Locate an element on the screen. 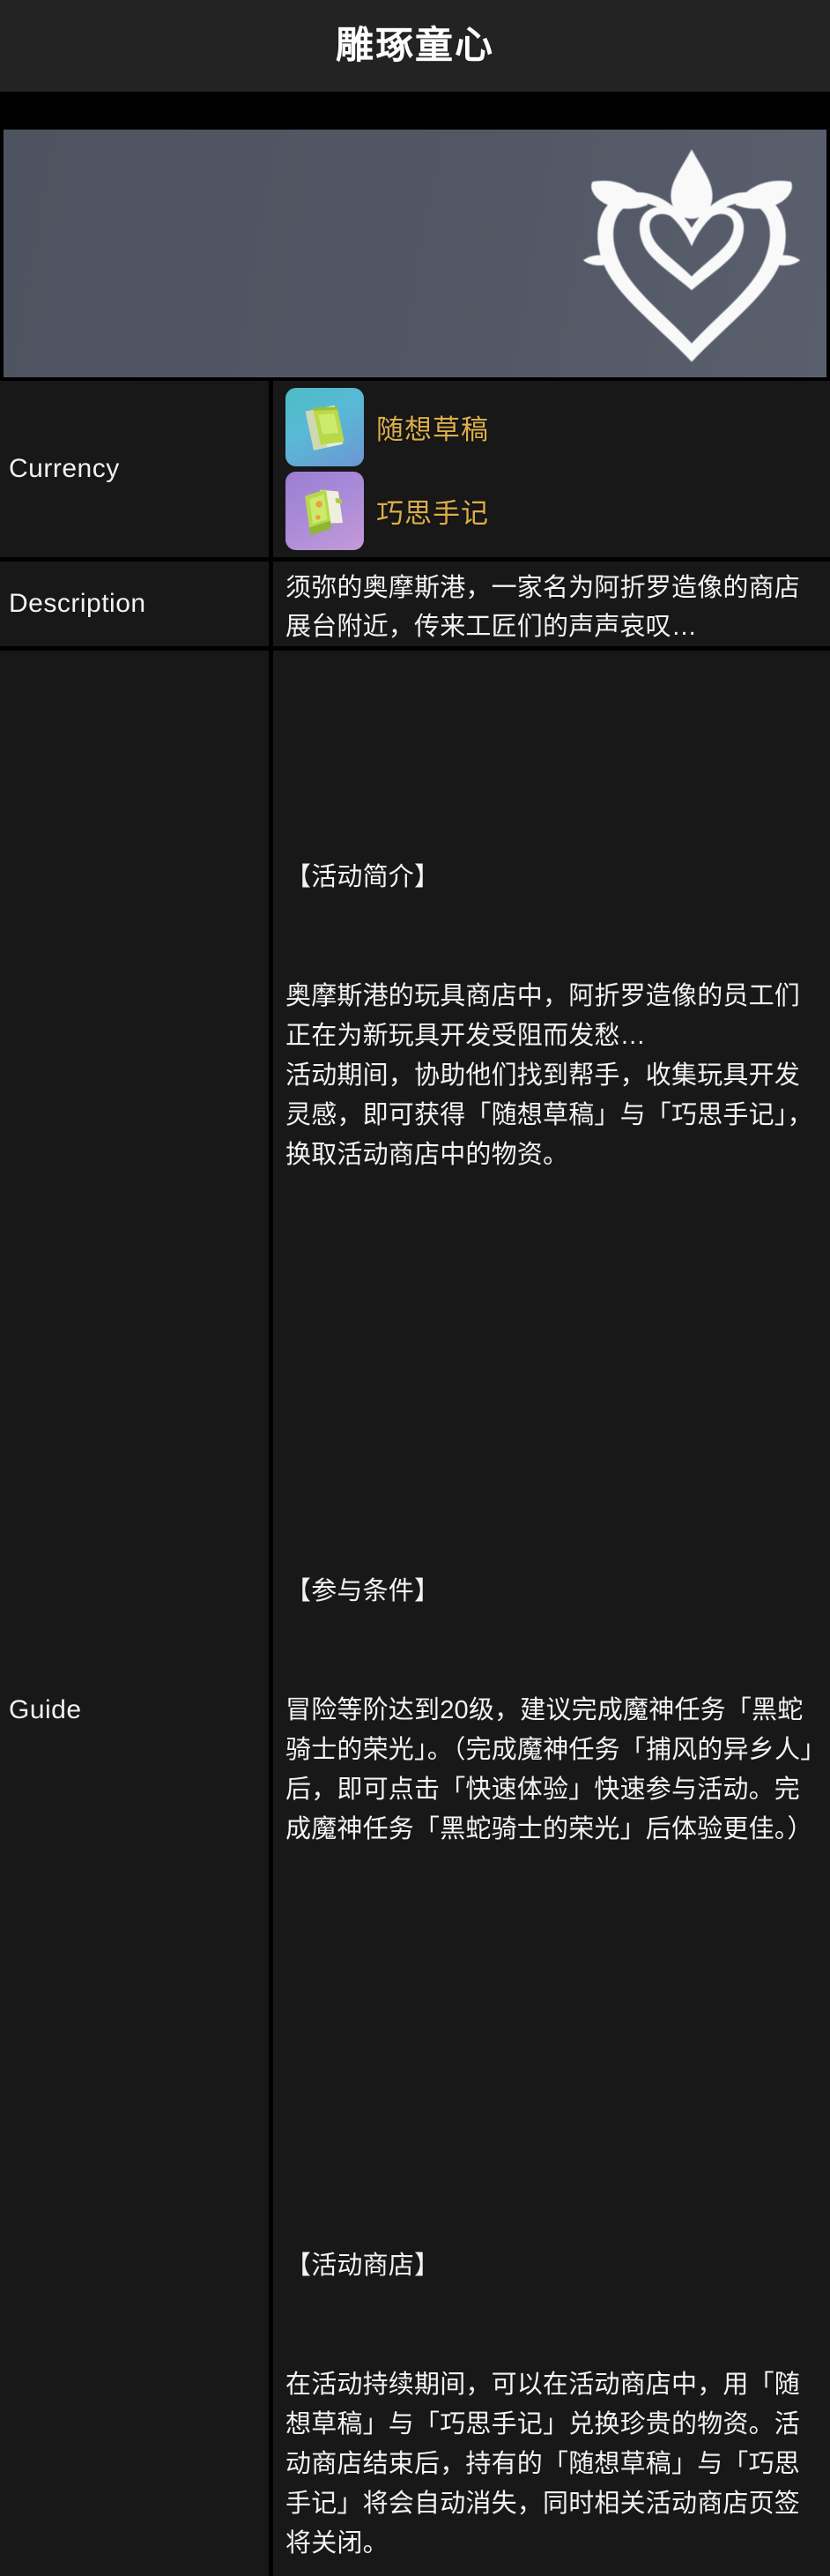  currency-list: 随想草稿 巧思手记 is located at coordinates (552, 469).